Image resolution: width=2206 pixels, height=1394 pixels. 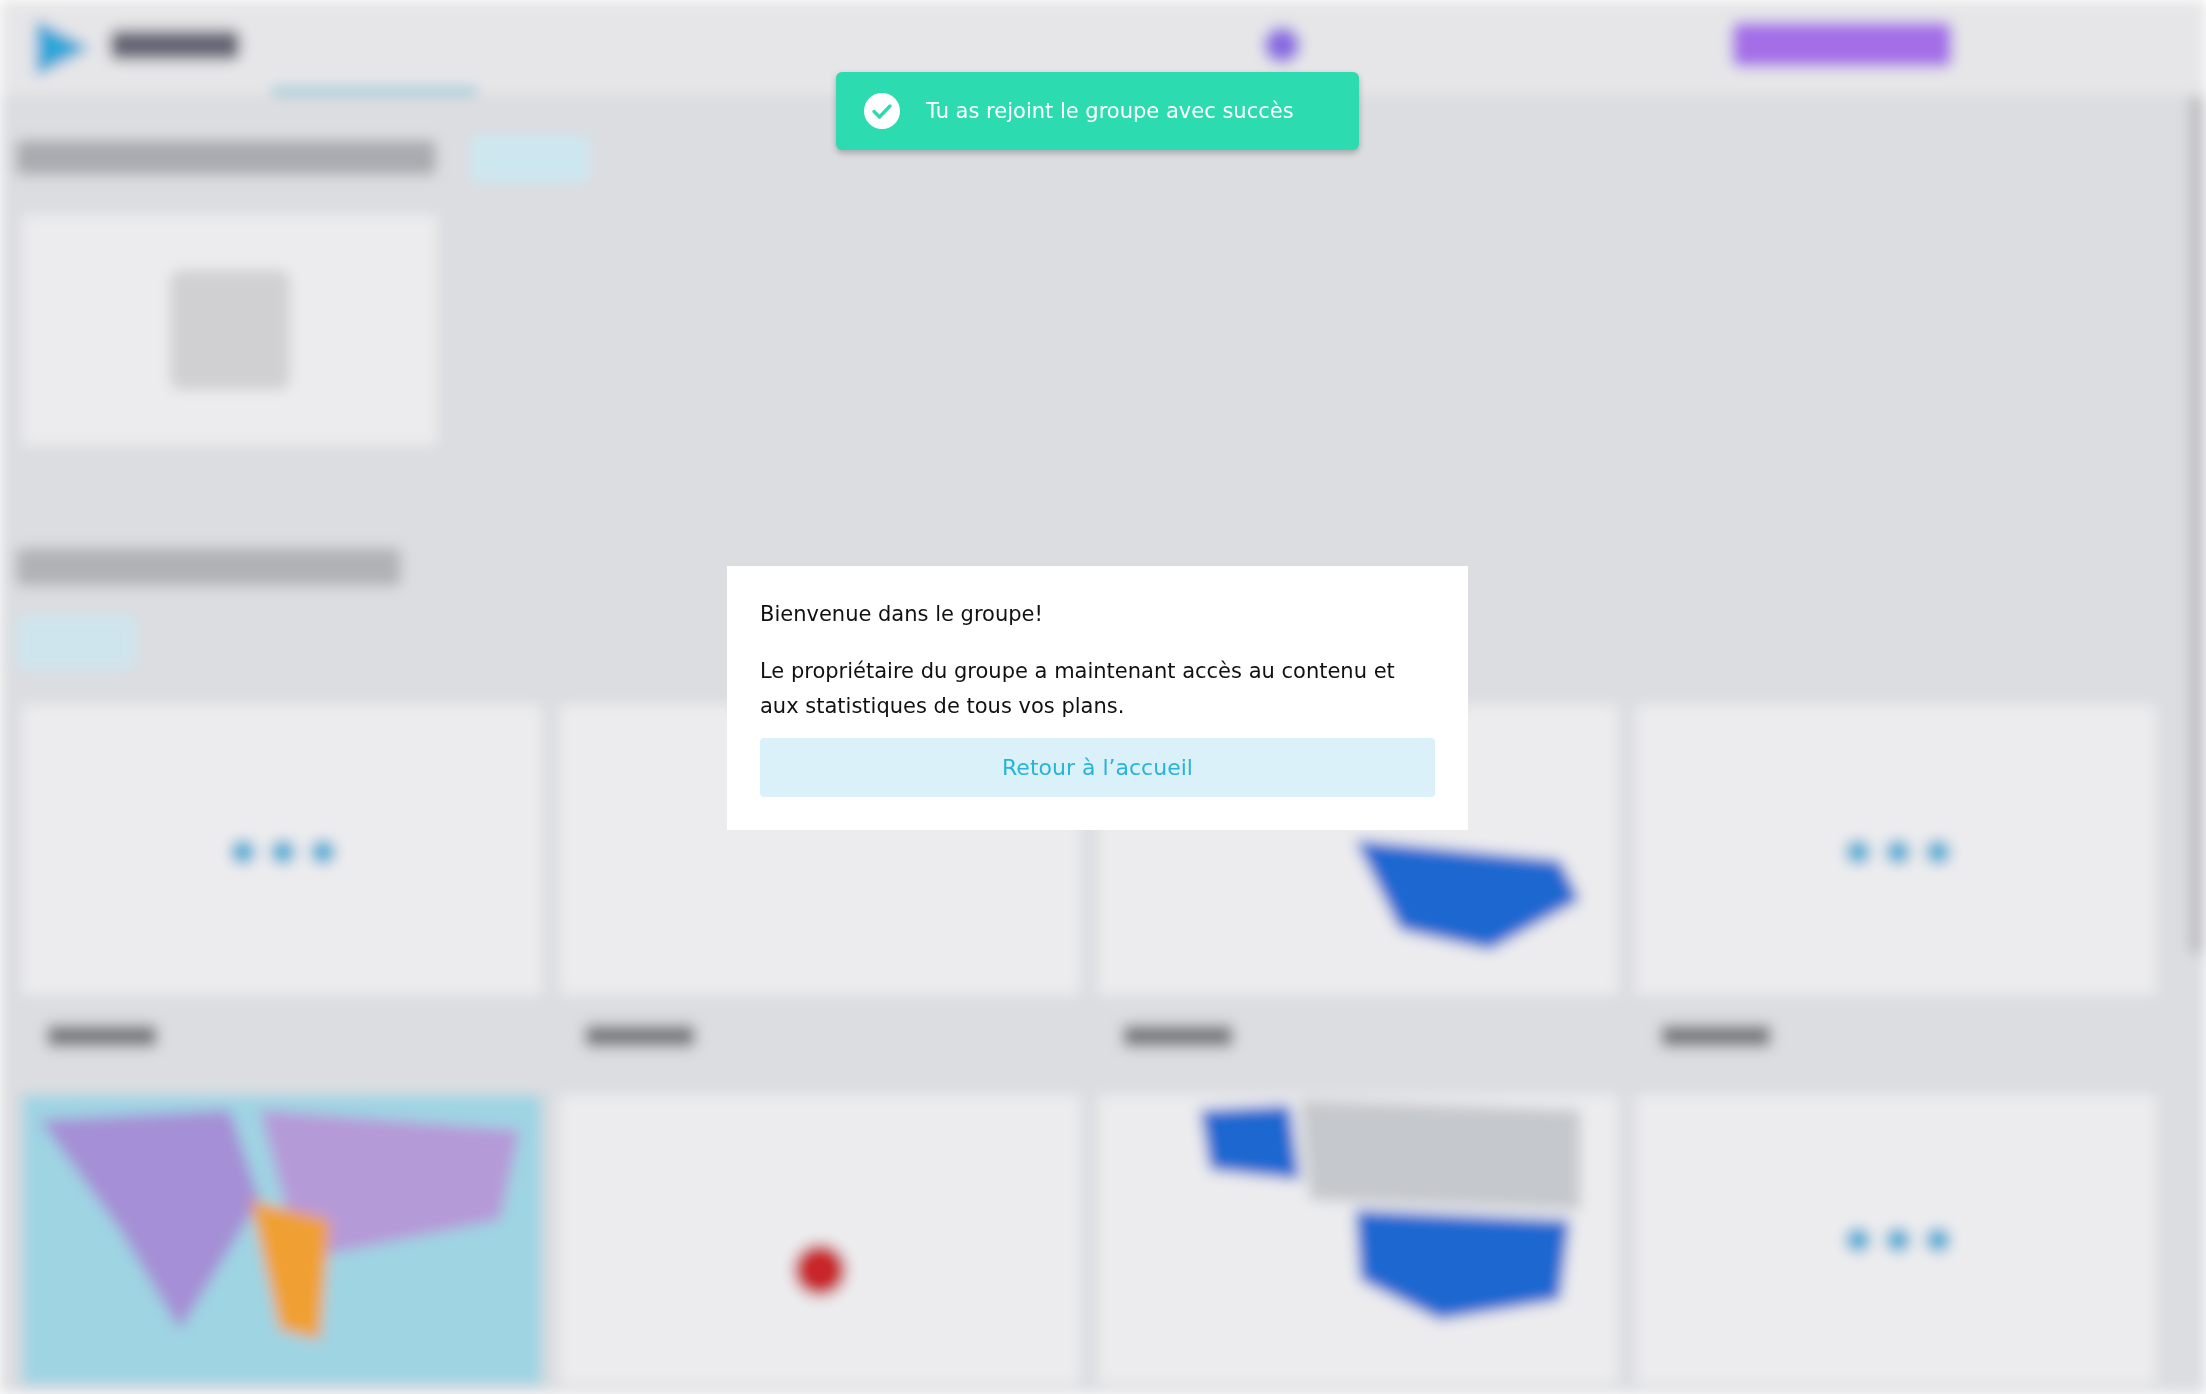 What do you see at coordinates (1078, 689) in the screenshot?
I see `dialog-message: Le propriétaire du groupe a maintenant accès au contenu et aux statistiques de tous vos plans.` at bounding box center [1078, 689].